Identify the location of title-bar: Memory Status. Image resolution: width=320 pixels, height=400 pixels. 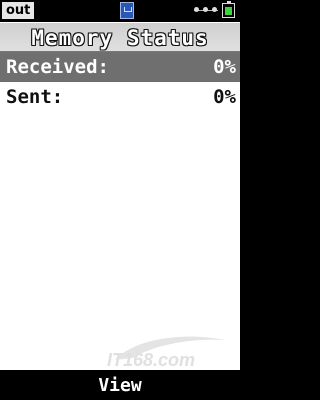
(120, 37).